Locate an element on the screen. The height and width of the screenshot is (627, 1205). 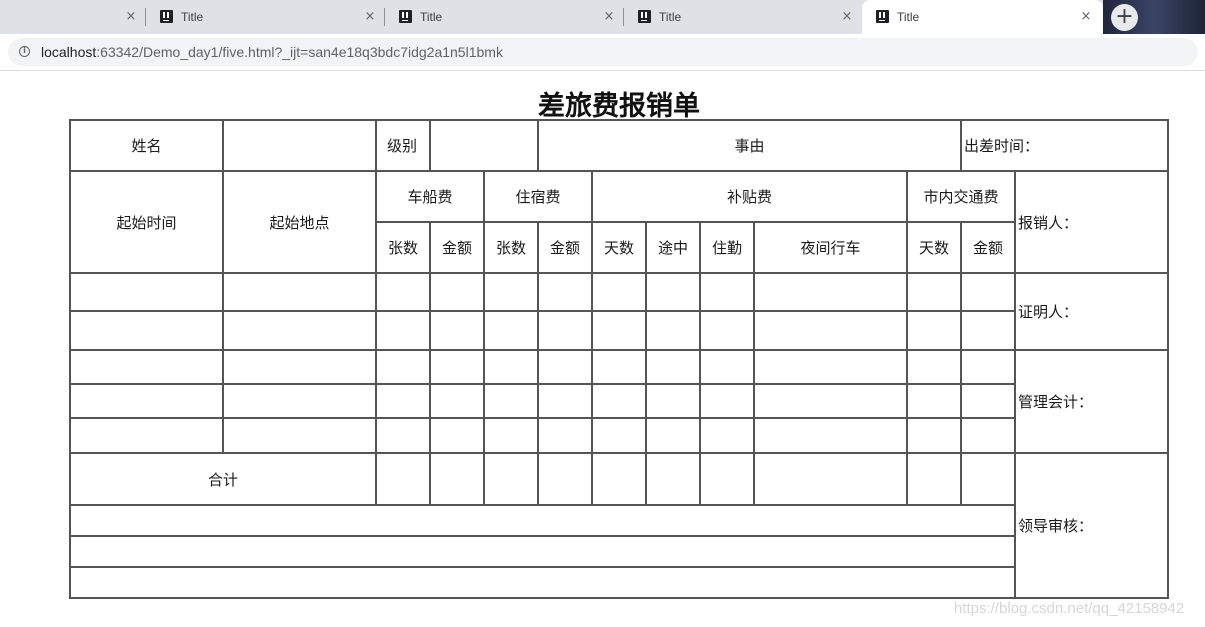
page-title: 差旅费报销单 is located at coordinates (619, 106).